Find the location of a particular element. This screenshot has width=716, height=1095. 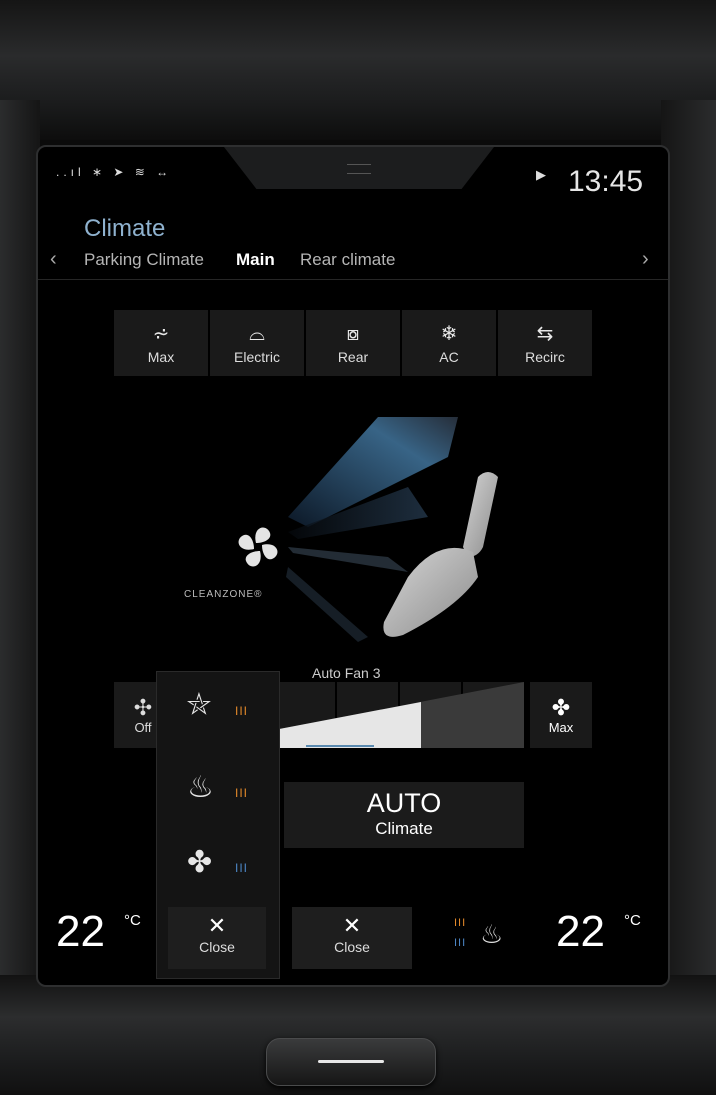

passenger-seat-comfort-button: III III ♨ is located at coordinates (491, 938).